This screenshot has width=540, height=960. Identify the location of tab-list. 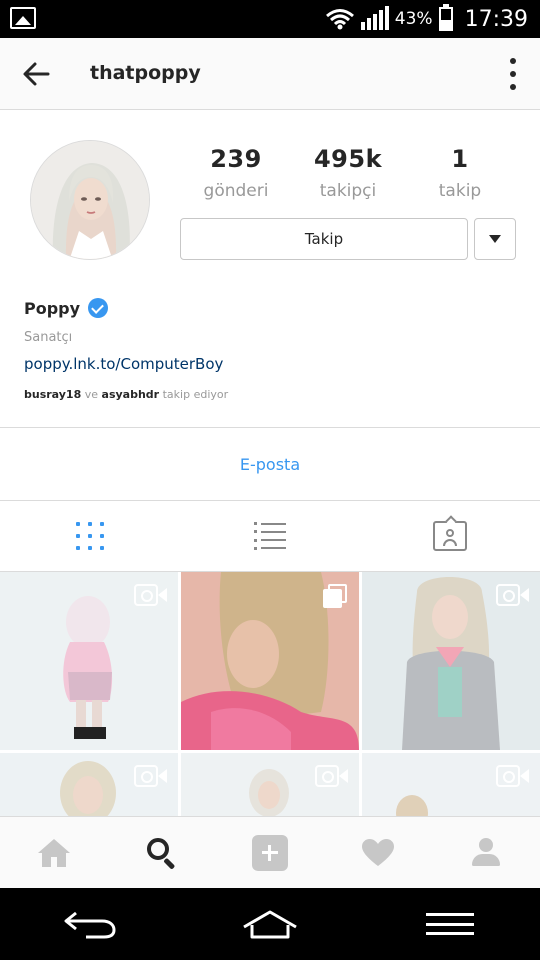
(270, 536).